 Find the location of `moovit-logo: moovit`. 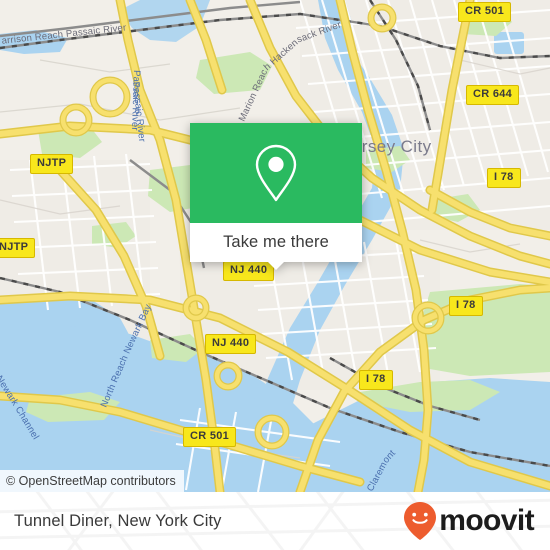

moovit-logo: moovit is located at coordinates (468, 521).